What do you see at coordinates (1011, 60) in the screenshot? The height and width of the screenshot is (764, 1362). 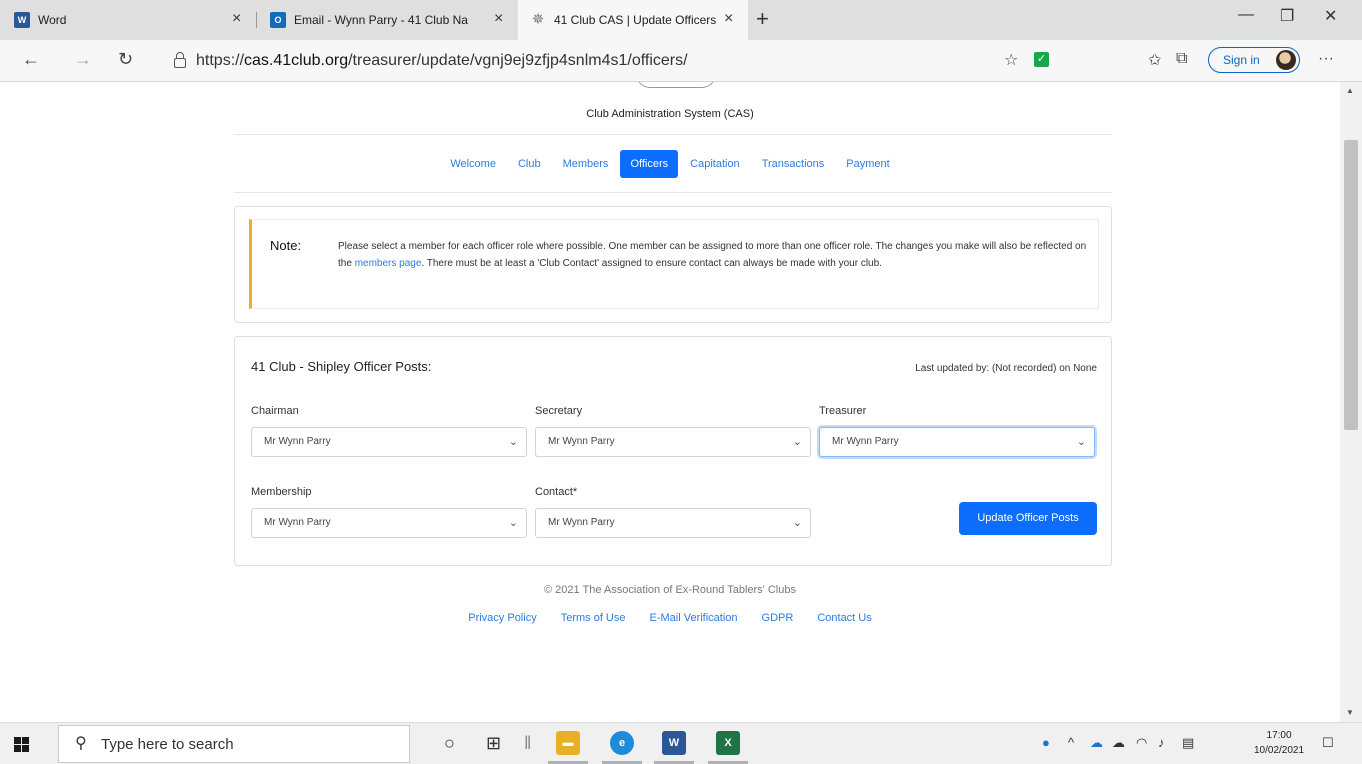 I see `add-favorite-icon: ☆` at bounding box center [1011, 60].